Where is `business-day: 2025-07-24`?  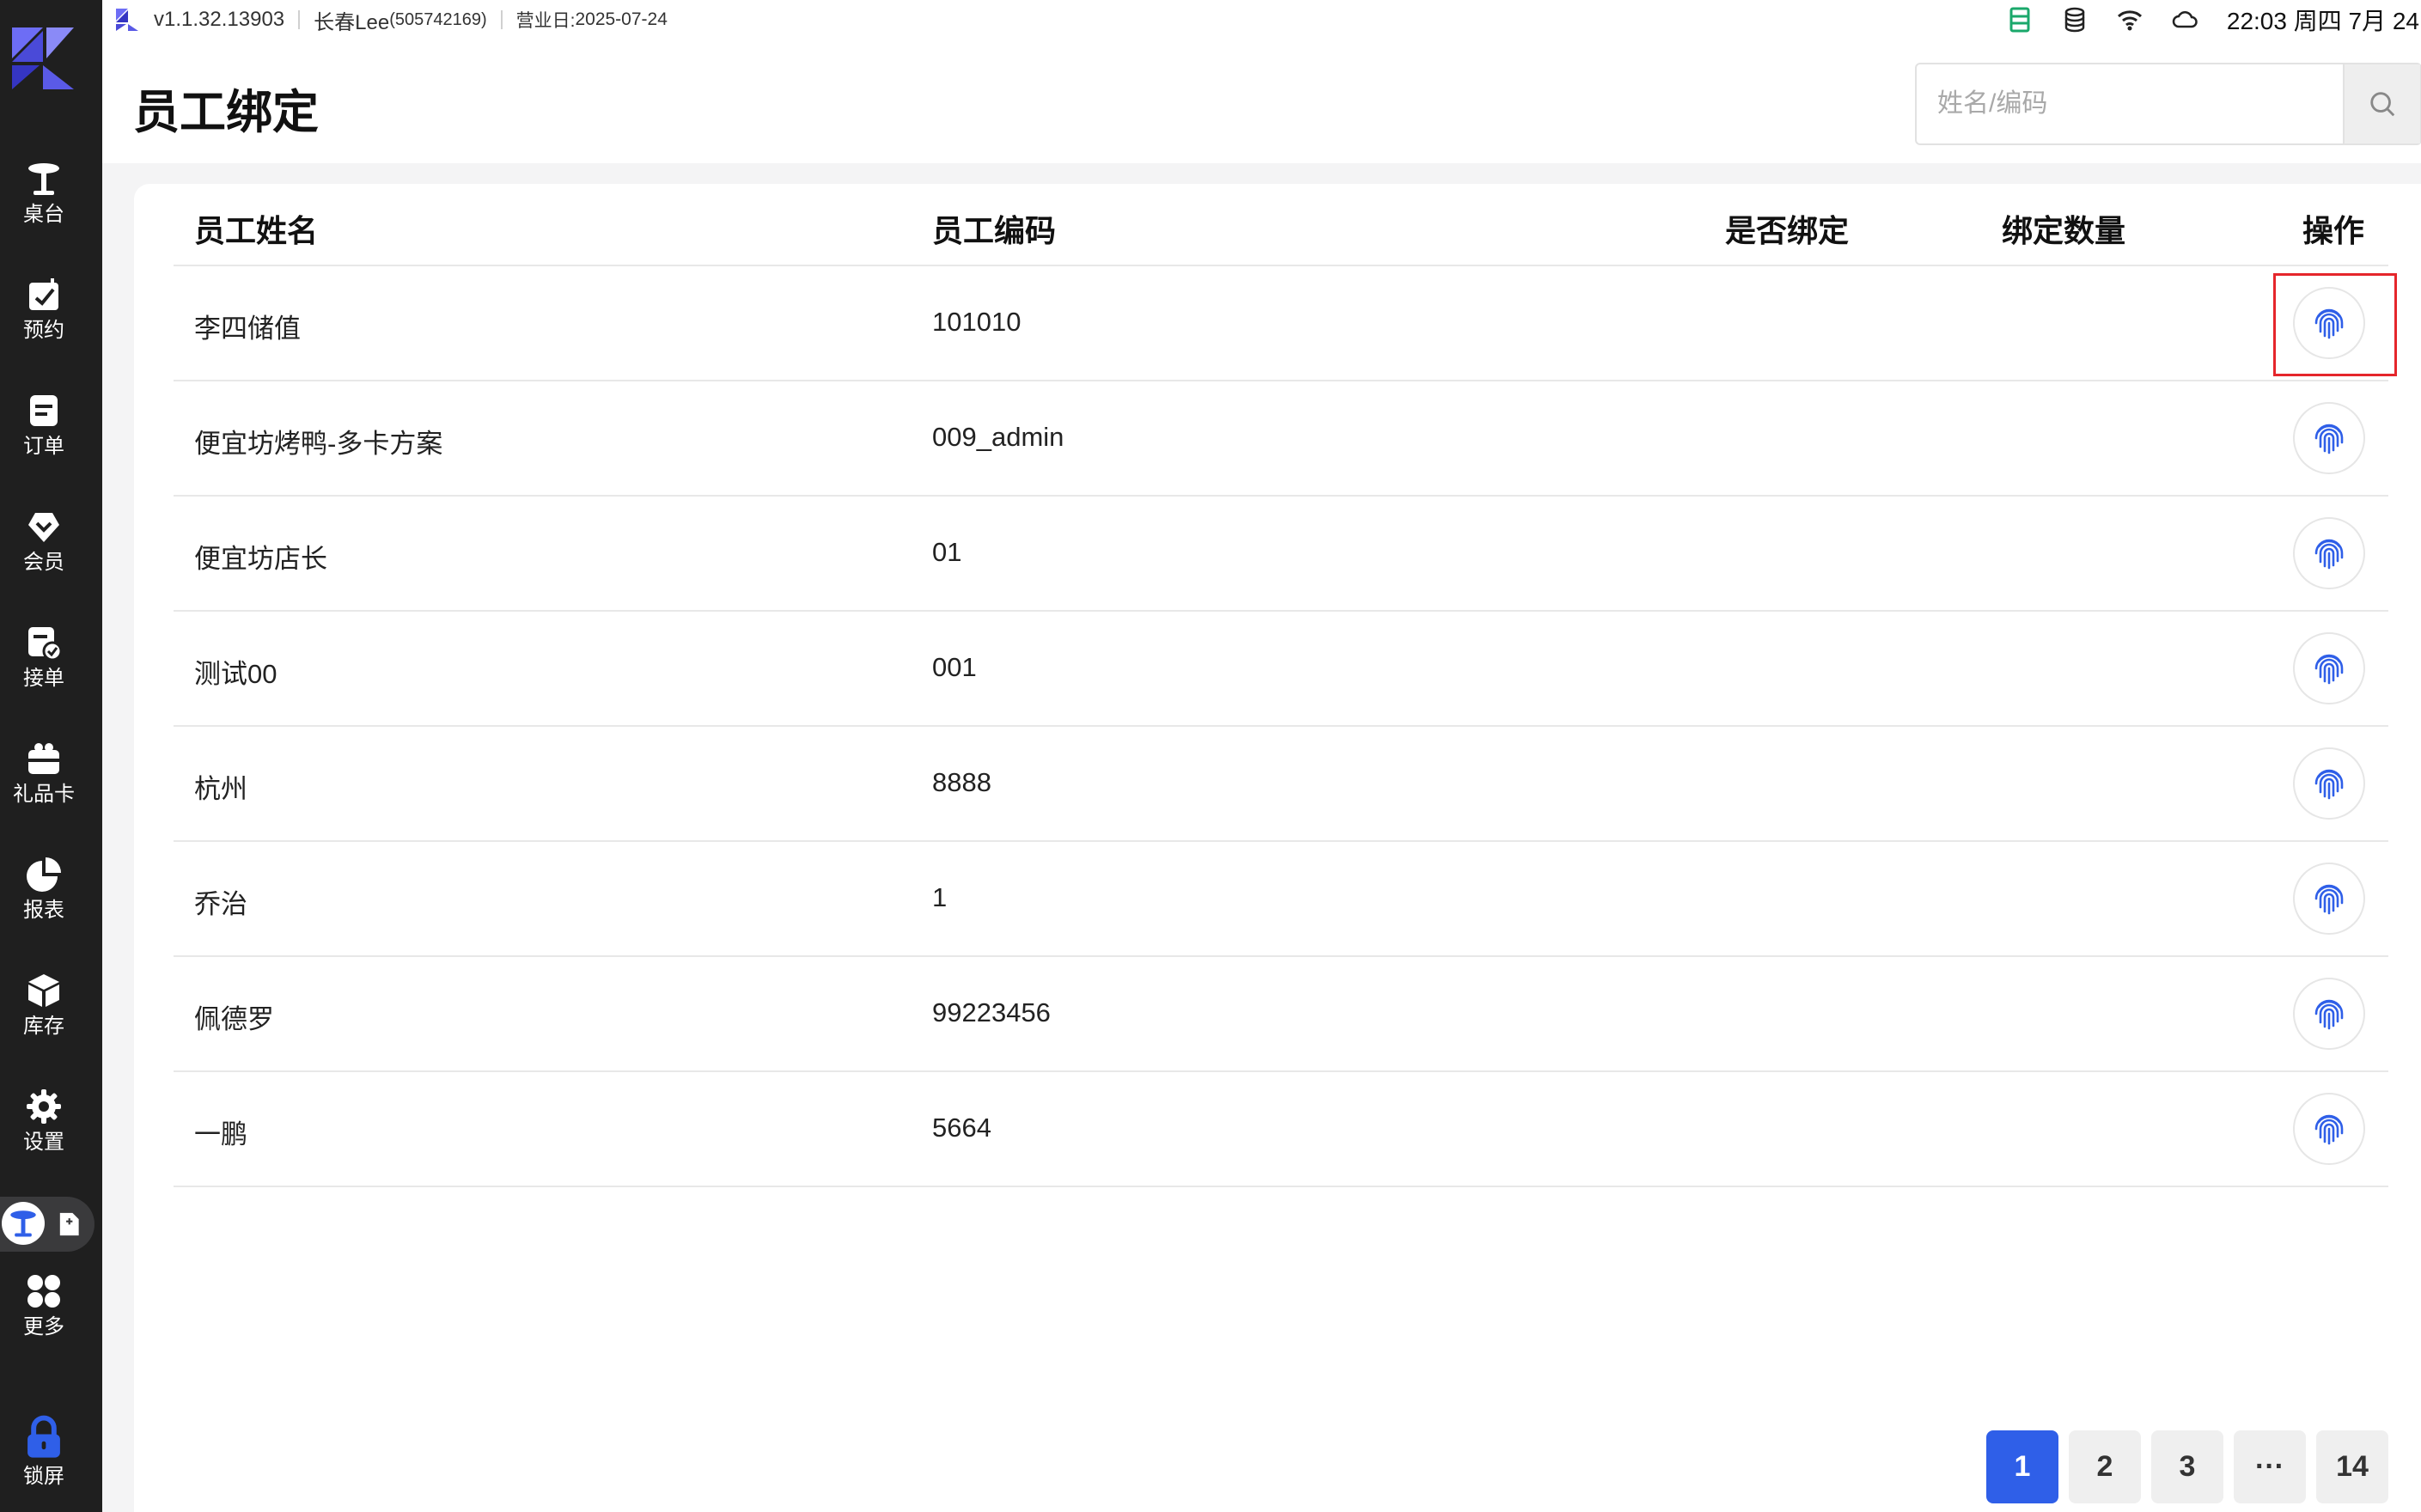 business-day: 2025-07-24 is located at coordinates (621, 19).